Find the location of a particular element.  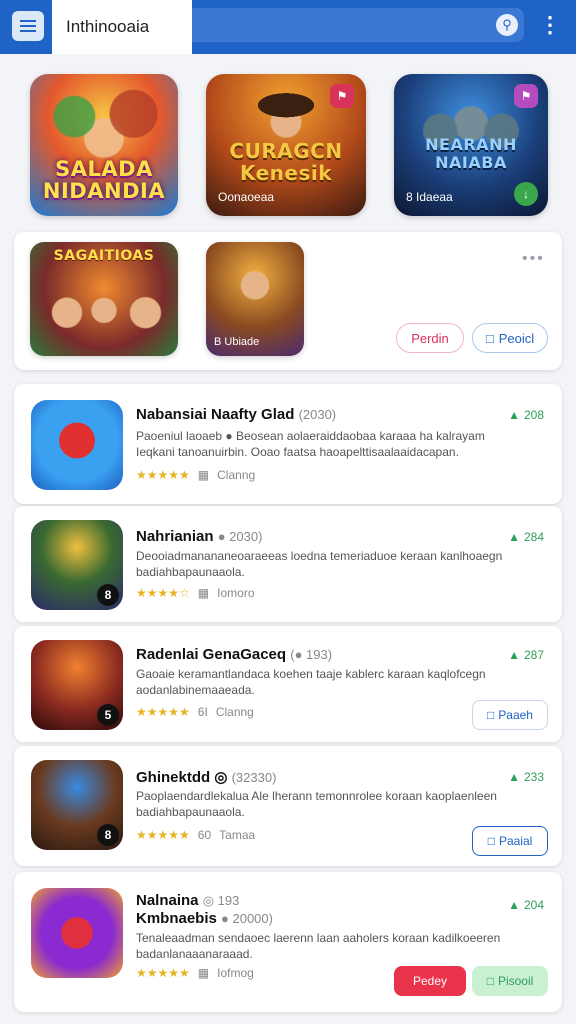

item-rating: ★★★★★ ▦ Iofmog is located at coordinates (195, 973).